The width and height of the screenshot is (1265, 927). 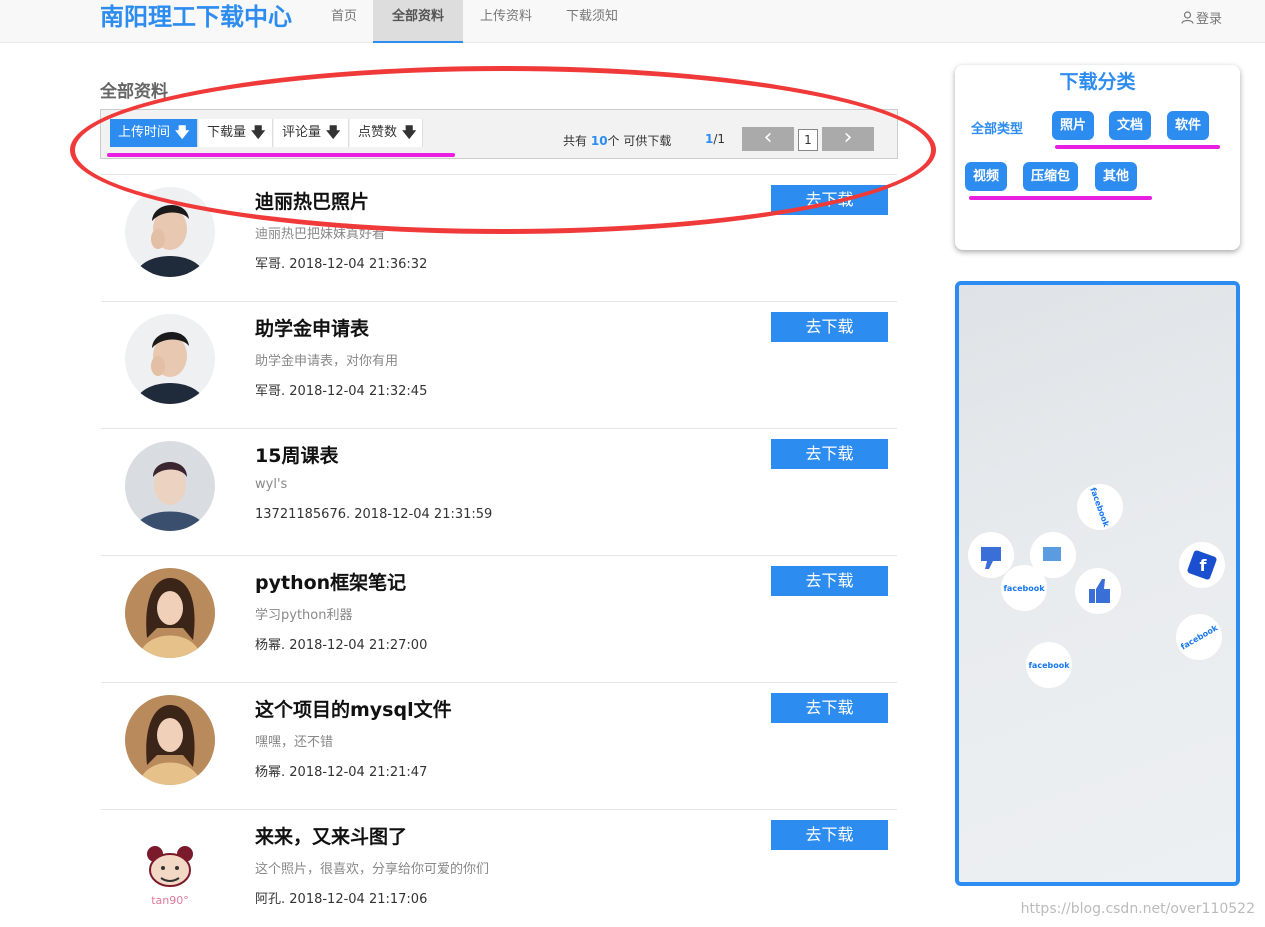 I want to click on item-description: 迪丽热巴把妹妹真好看, so click(x=320, y=234).